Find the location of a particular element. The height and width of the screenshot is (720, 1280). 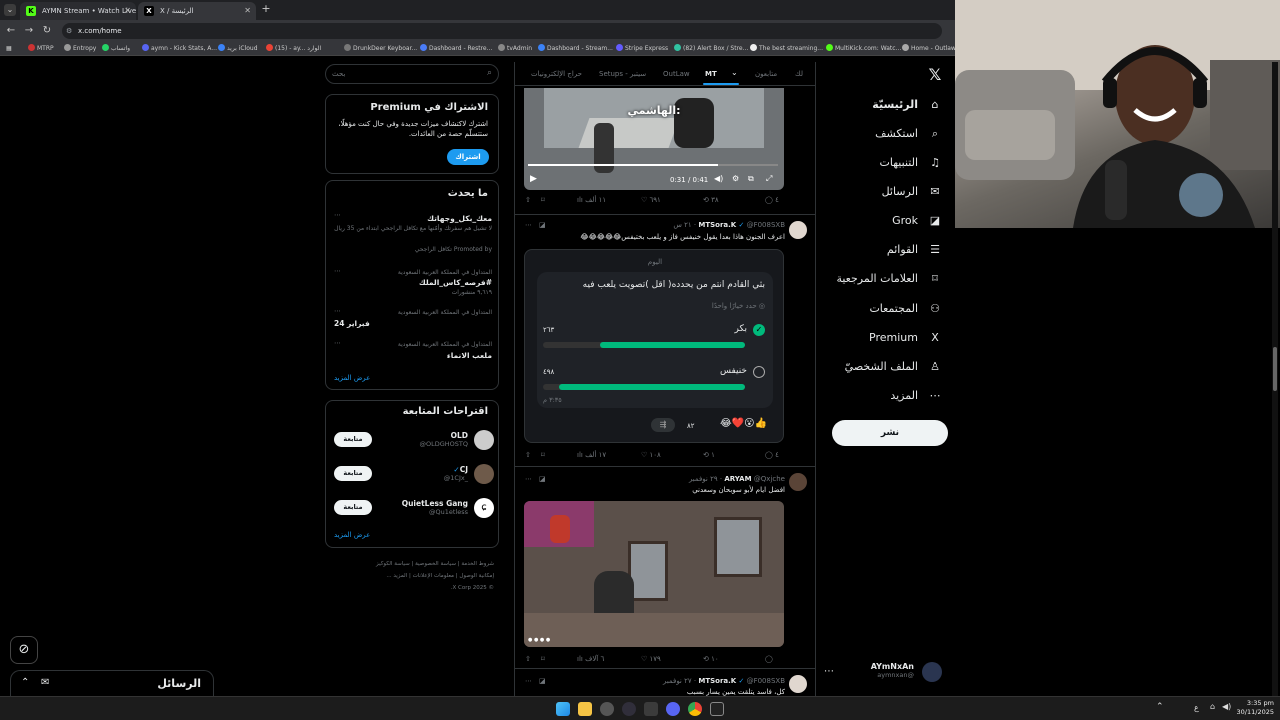

nav-item-profile: الملف الشخصيّ ♙ is located at coordinates (893, 367).